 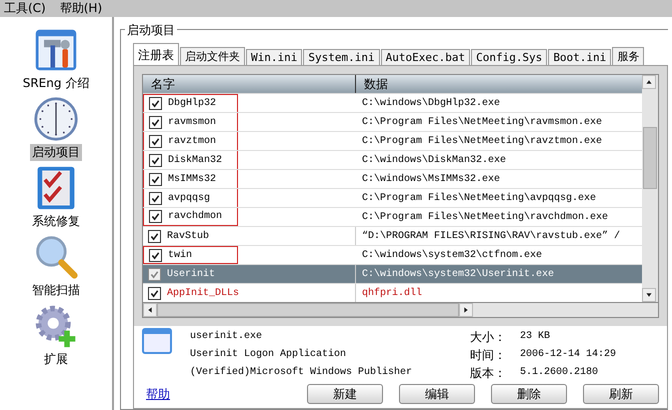 I want to click on search-icon, so click(x=56, y=257).